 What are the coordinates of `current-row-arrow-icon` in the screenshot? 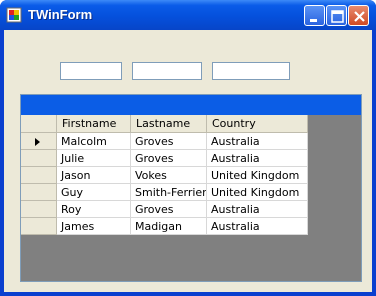 It's located at (37, 142).